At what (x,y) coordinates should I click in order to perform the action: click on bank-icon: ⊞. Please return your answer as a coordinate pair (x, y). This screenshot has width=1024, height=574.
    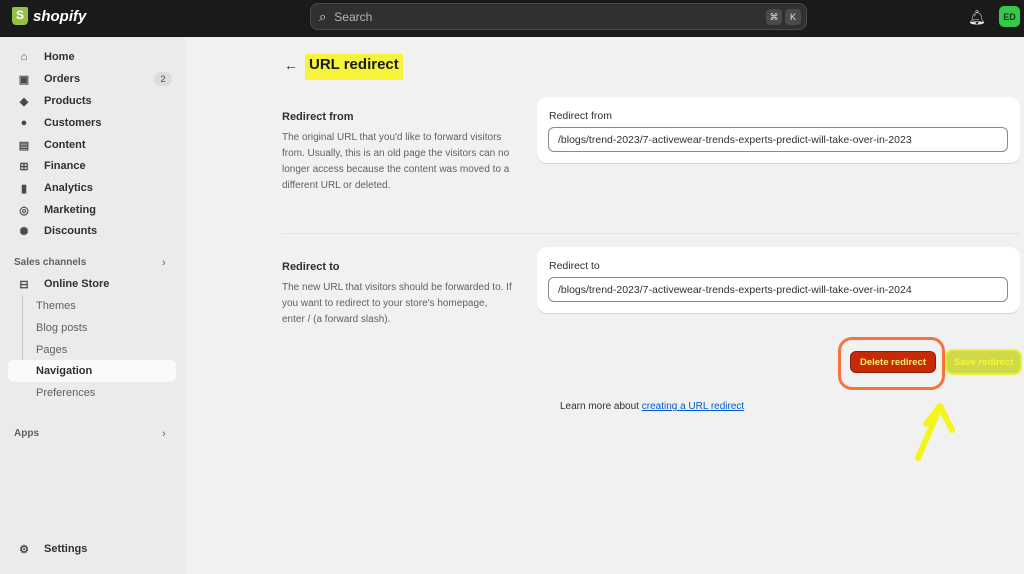
    Looking at the image, I should click on (24, 166).